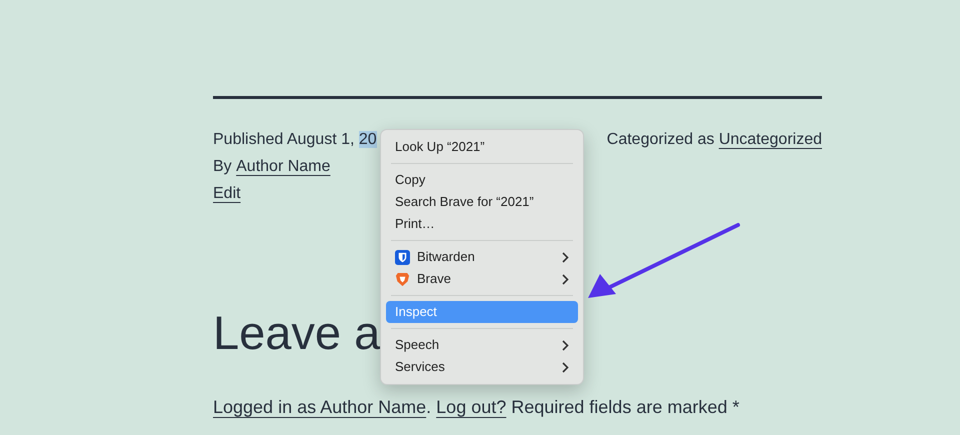 The image size is (960, 435). I want to click on required-note: Required fields are marked *, so click(625, 407).